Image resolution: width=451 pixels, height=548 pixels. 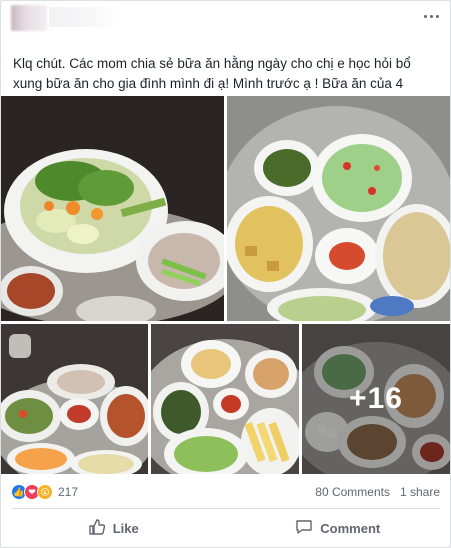 What do you see at coordinates (420, 492) in the screenshot?
I see `share-count: 1 share` at bounding box center [420, 492].